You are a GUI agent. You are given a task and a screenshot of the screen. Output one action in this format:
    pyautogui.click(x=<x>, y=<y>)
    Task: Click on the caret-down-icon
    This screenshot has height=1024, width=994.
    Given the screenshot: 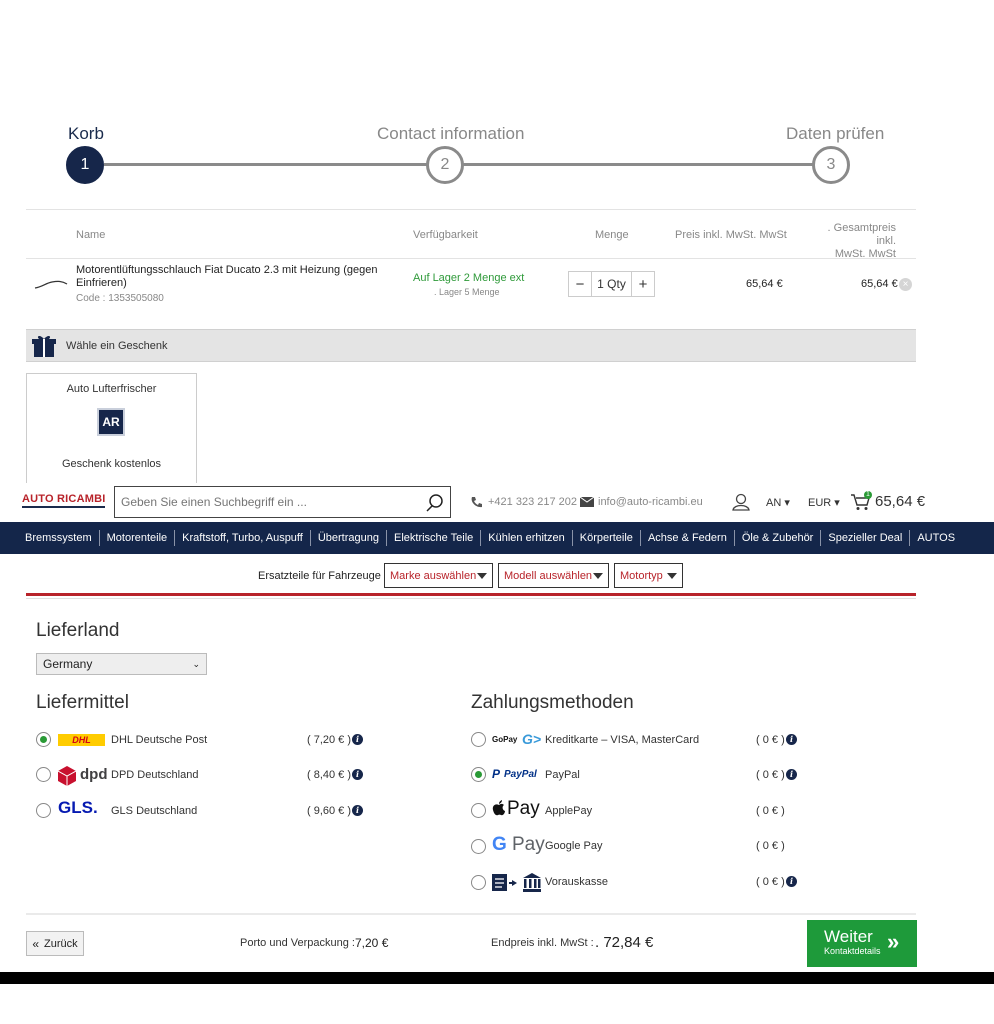 What is the action you would take?
    pyautogui.click(x=598, y=576)
    